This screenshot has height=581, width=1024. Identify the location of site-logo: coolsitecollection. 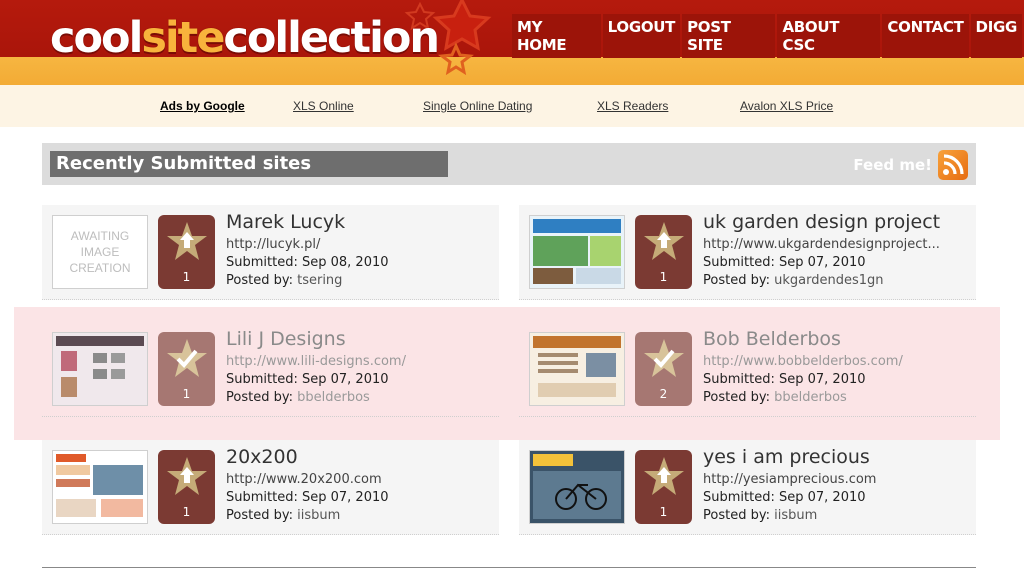
(245, 38).